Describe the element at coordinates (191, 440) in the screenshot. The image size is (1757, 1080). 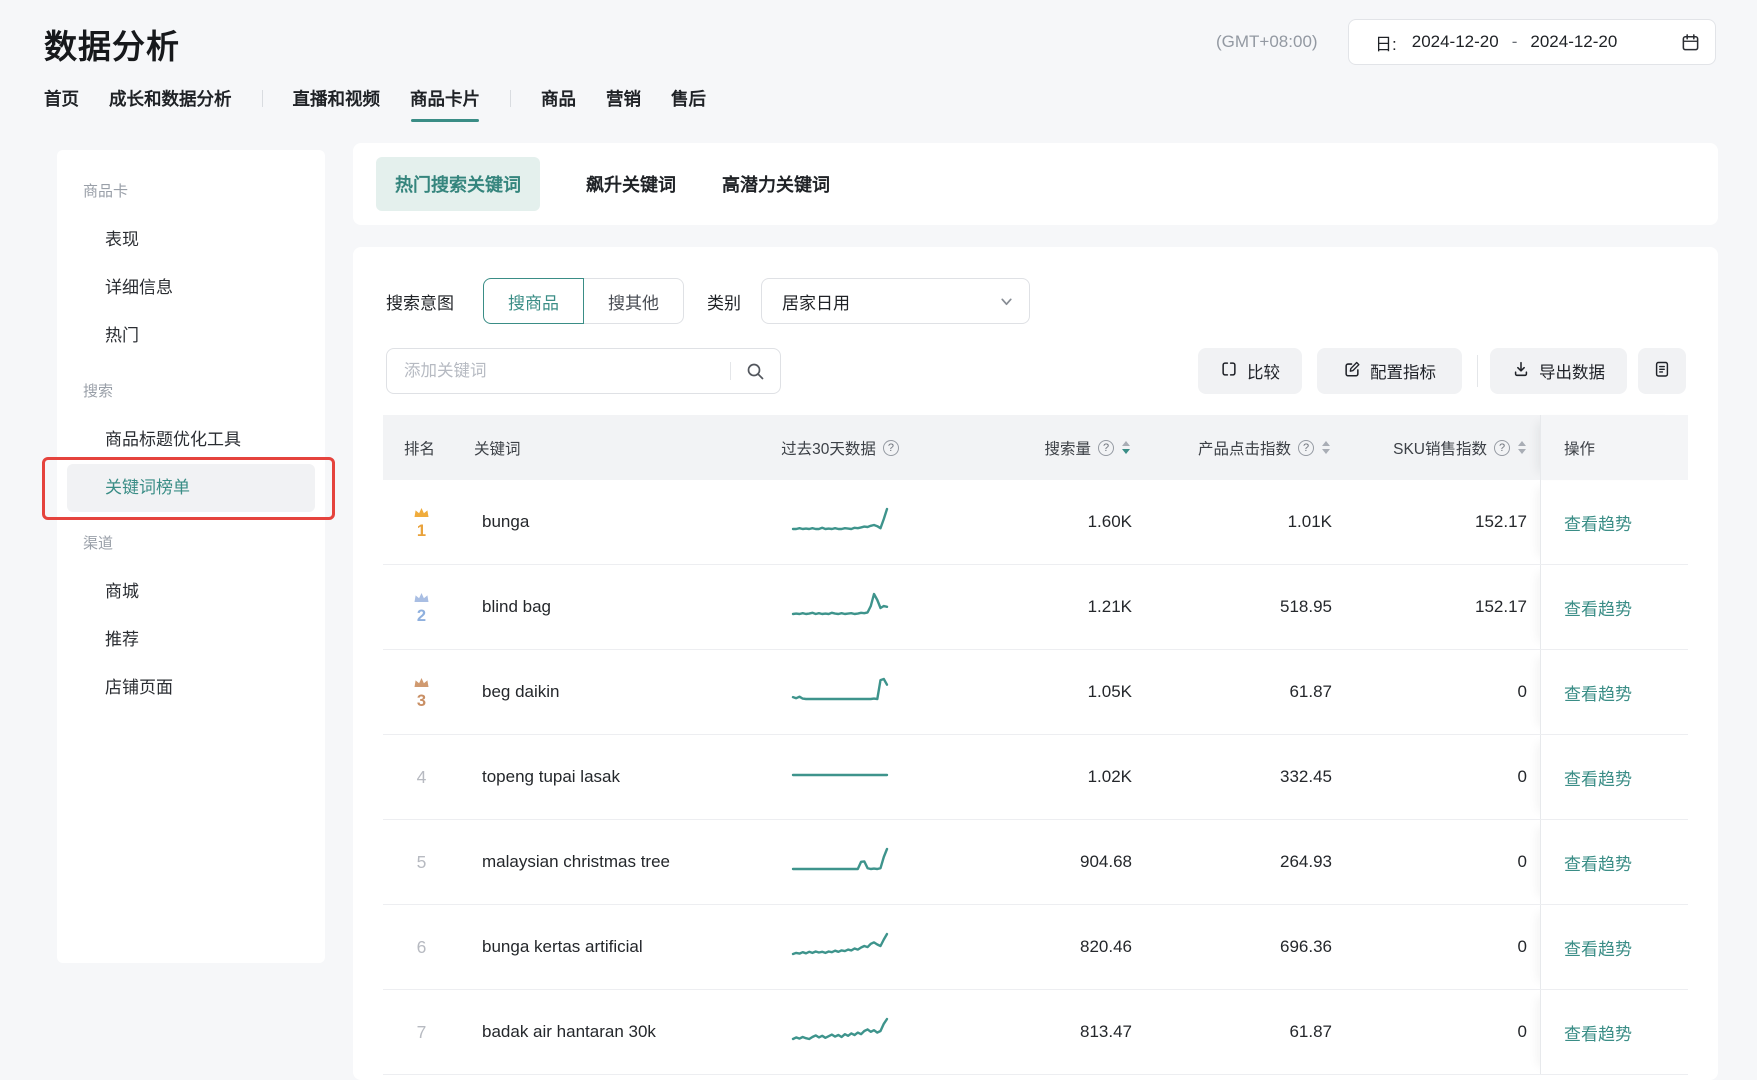
I see `sidebar-item: 商品标题优化工具` at that location.